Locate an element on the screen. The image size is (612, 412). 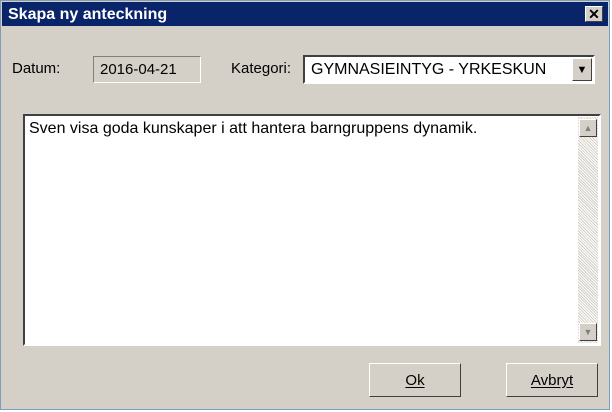
category-selected-value: GYMNASIEINTYG - YRKESKUN is located at coordinates (429, 69).